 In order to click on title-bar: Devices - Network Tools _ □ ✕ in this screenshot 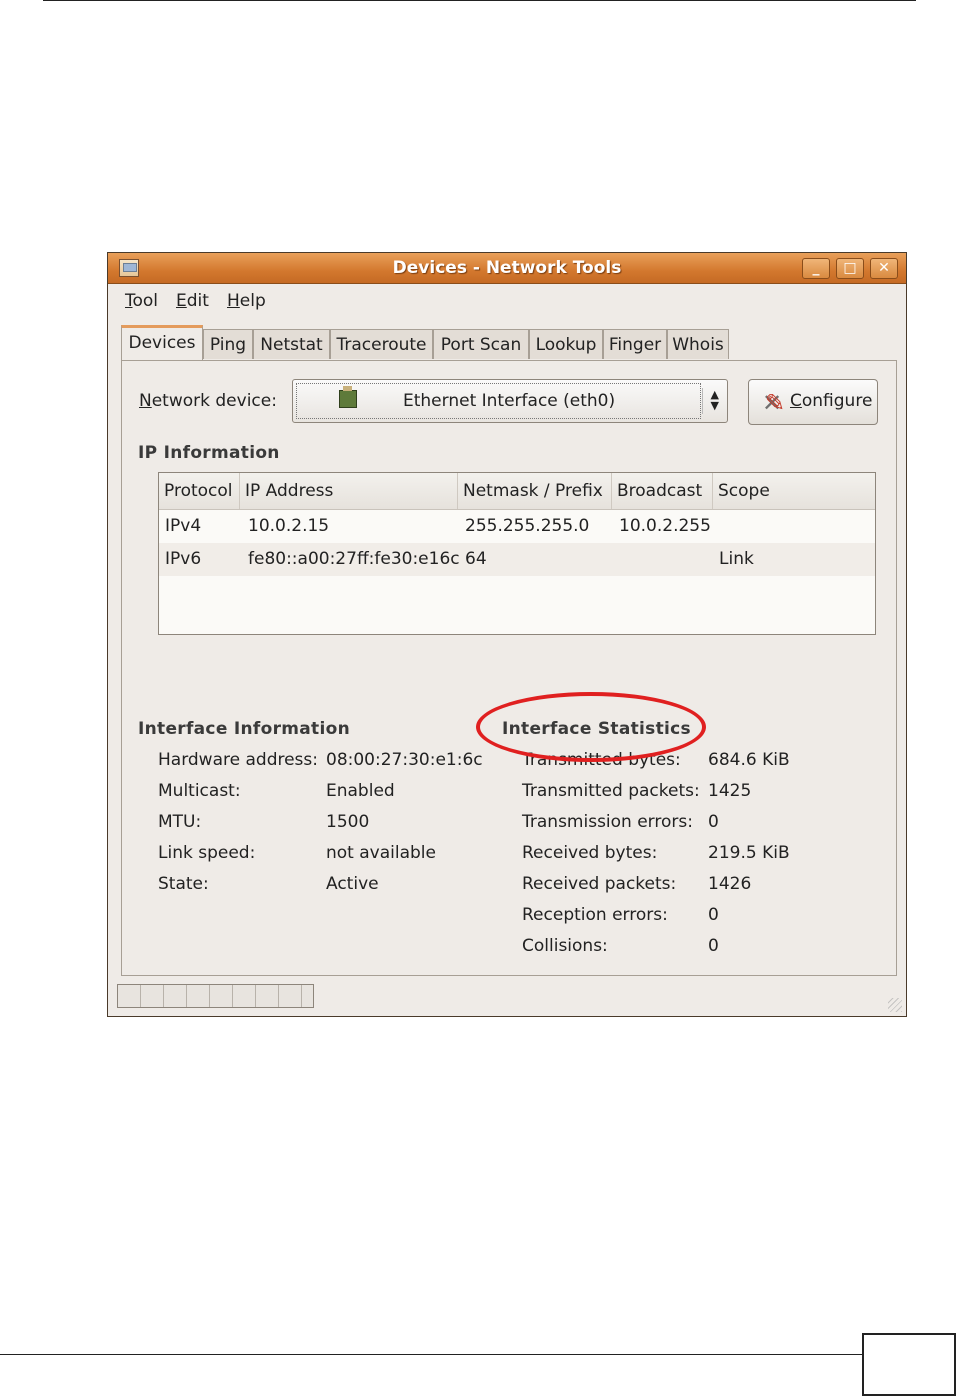, I will do `click(507, 268)`.